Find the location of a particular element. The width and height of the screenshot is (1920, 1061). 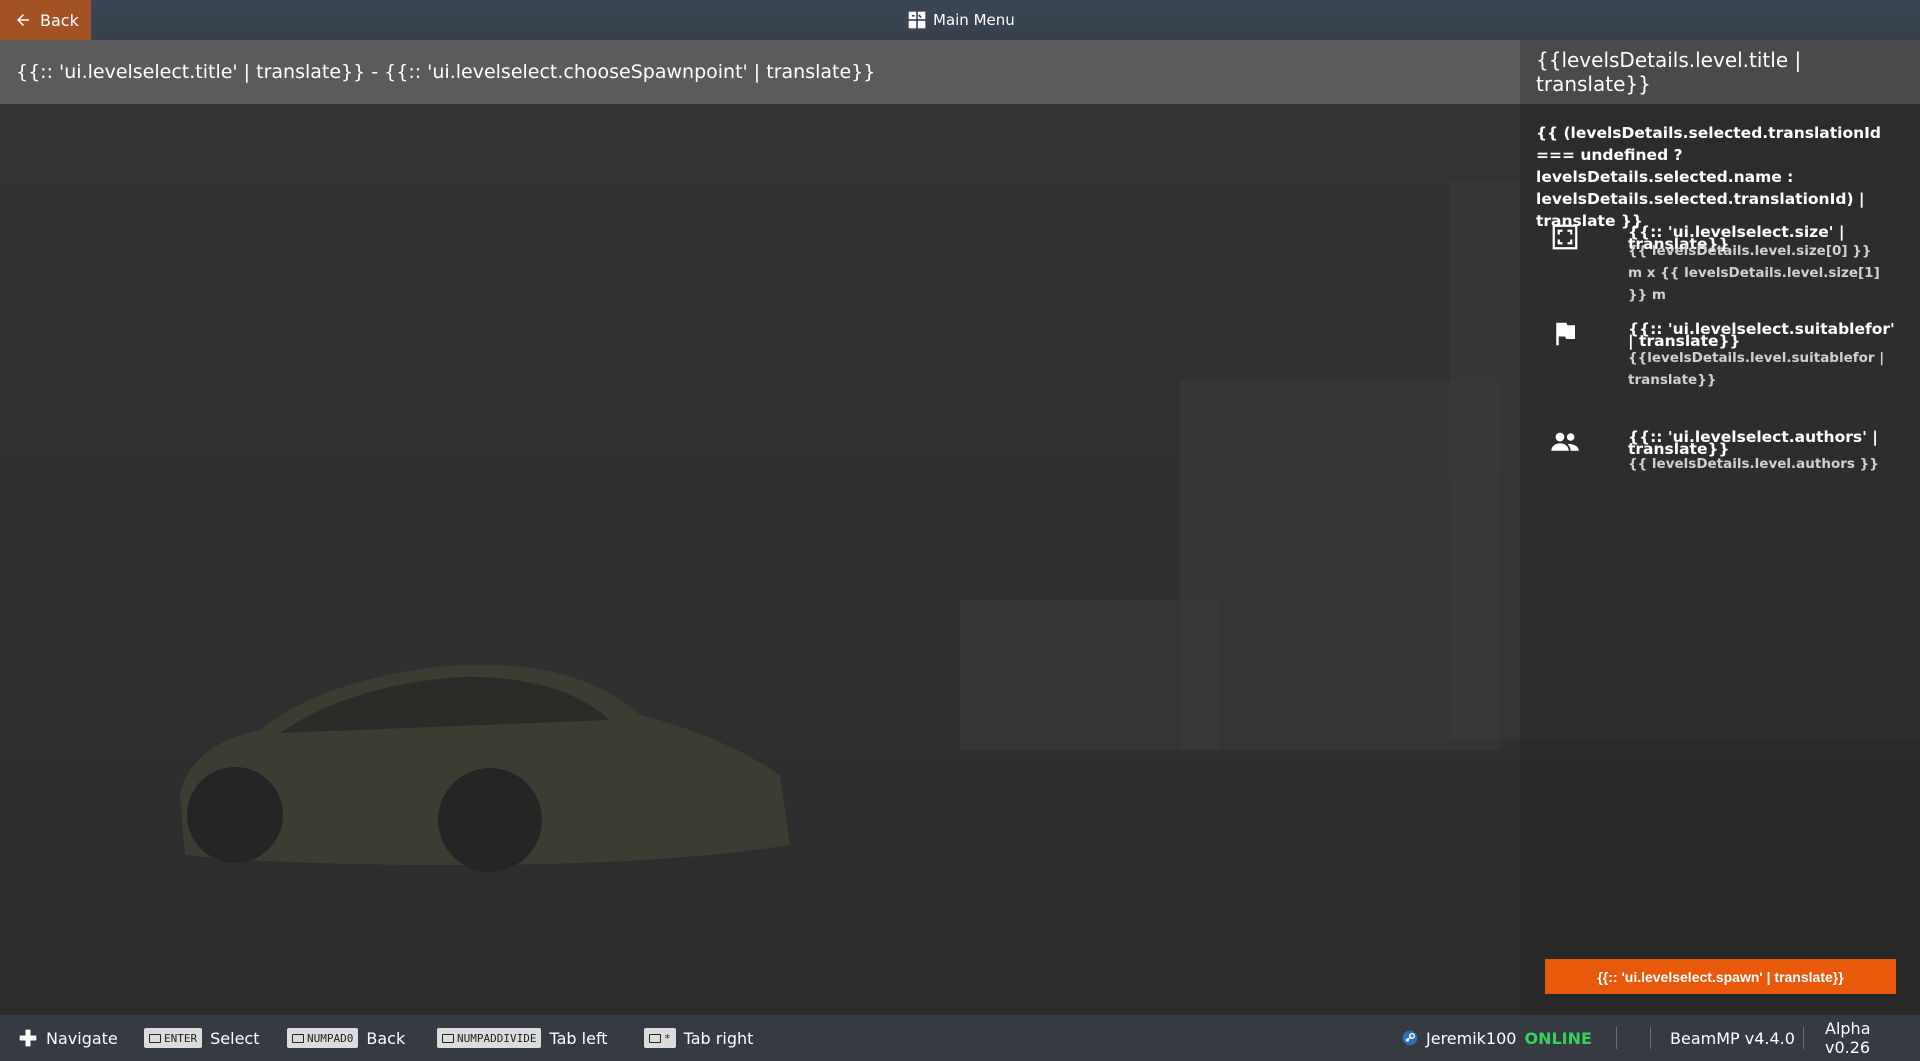

beammp-version: BeamMP v4.4.0 is located at coordinates (1732, 1038).